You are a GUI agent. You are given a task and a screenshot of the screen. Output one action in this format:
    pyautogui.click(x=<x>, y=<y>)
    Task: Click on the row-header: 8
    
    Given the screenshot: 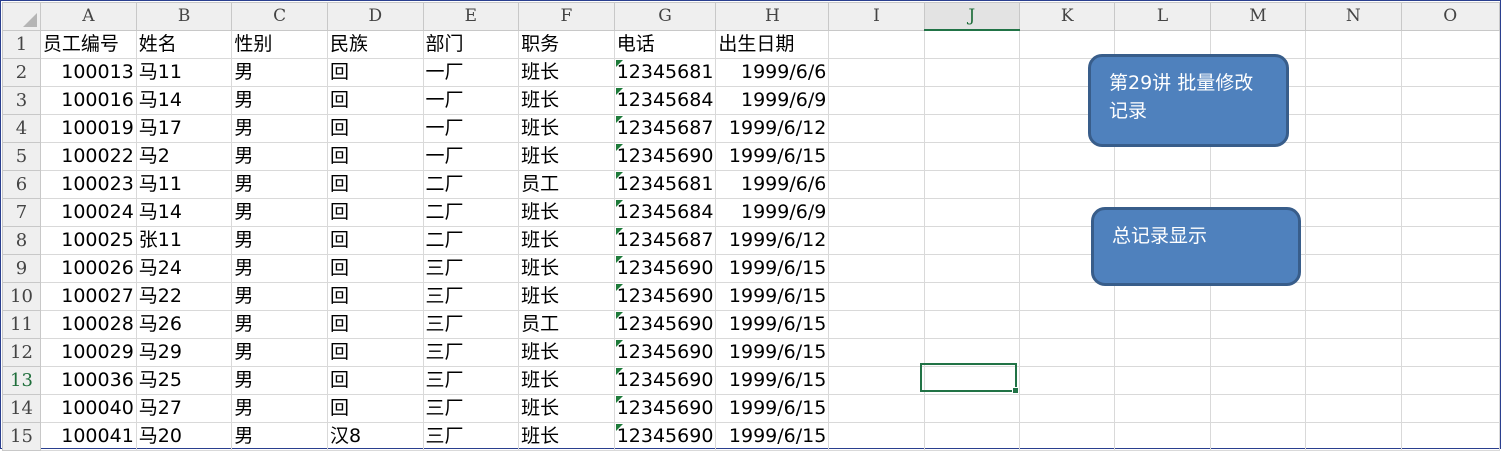 What is the action you would take?
    pyautogui.click(x=21, y=240)
    